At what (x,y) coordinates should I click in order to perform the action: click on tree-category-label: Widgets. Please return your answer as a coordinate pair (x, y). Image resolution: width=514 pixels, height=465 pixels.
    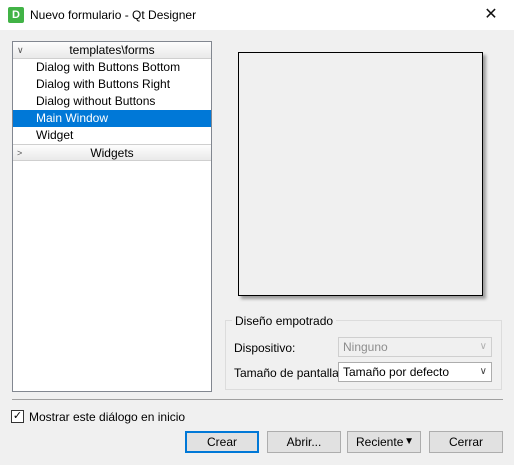
    Looking at the image, I should click on (112, 153).